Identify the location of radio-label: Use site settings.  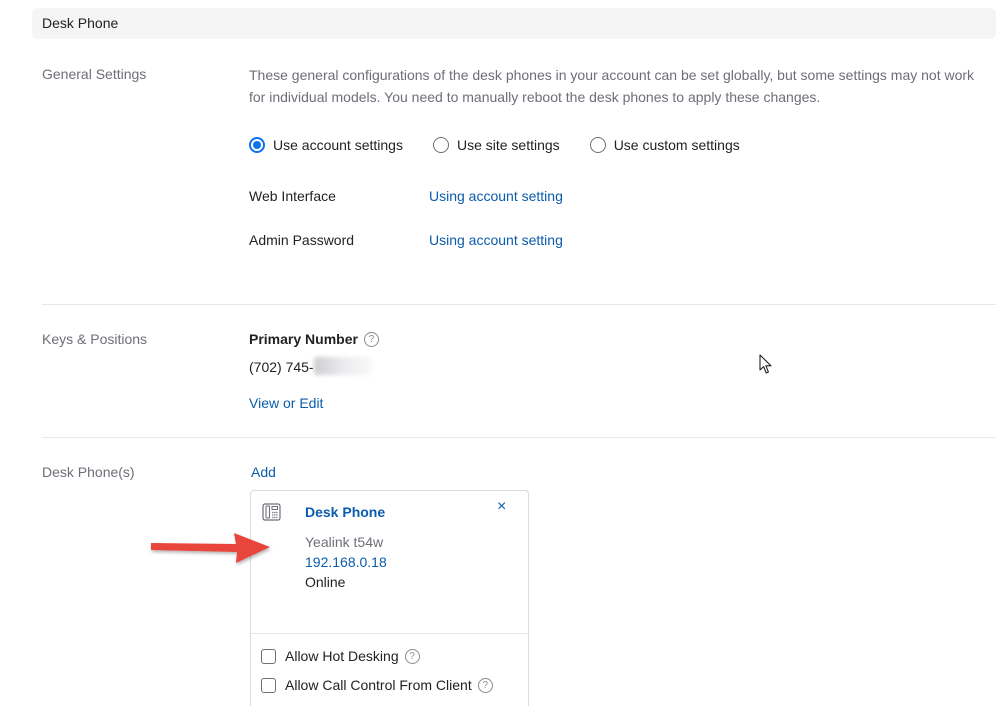
(508, 145).